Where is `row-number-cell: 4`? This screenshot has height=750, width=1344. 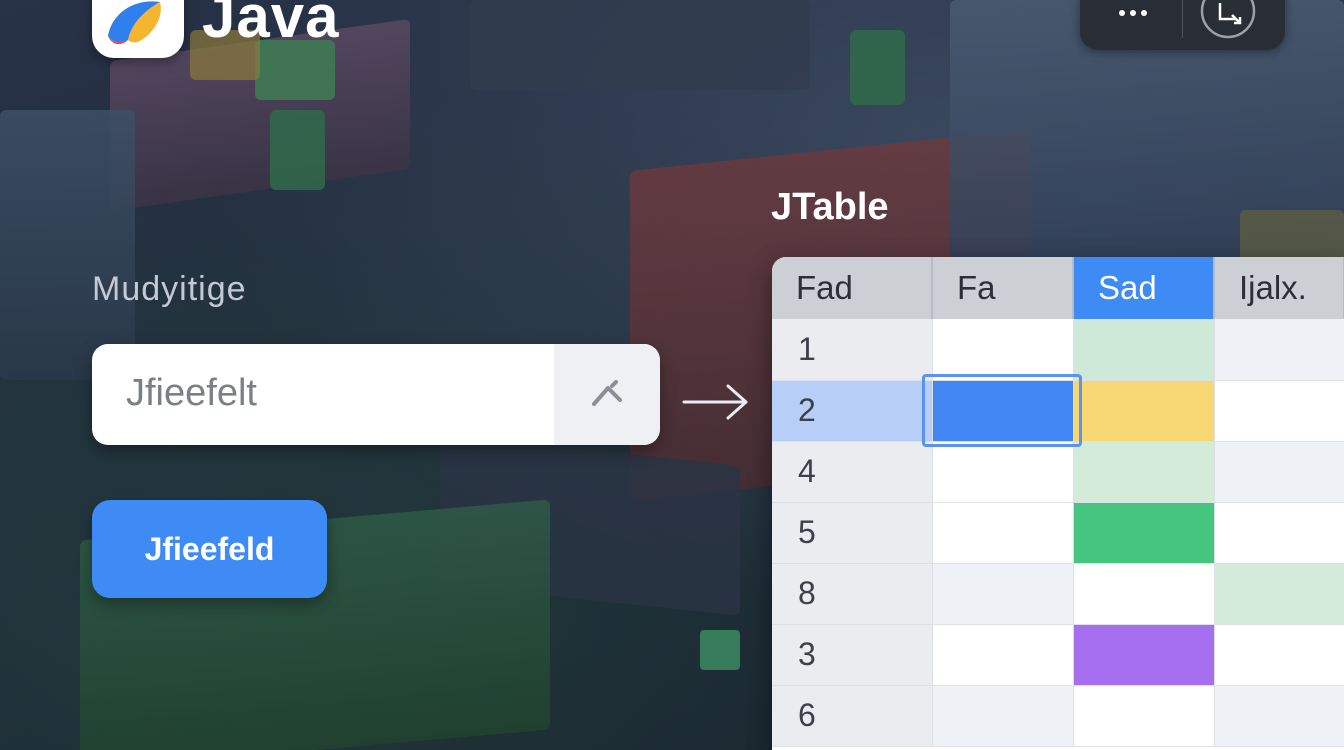
row-number-cell: 4 is located at coordinates (852, 472).